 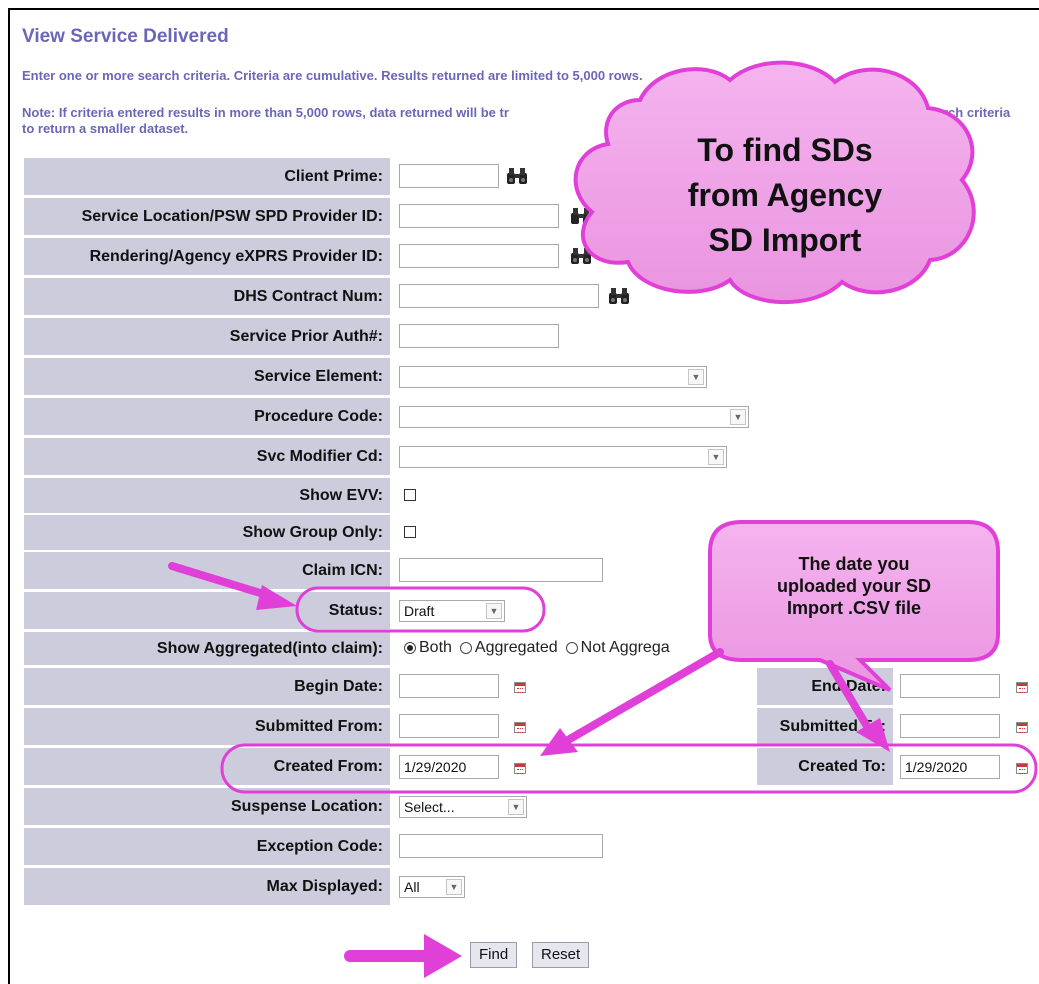 I want to click on date-callout-line3: Import .CSV file, so click(x=853, y=608).